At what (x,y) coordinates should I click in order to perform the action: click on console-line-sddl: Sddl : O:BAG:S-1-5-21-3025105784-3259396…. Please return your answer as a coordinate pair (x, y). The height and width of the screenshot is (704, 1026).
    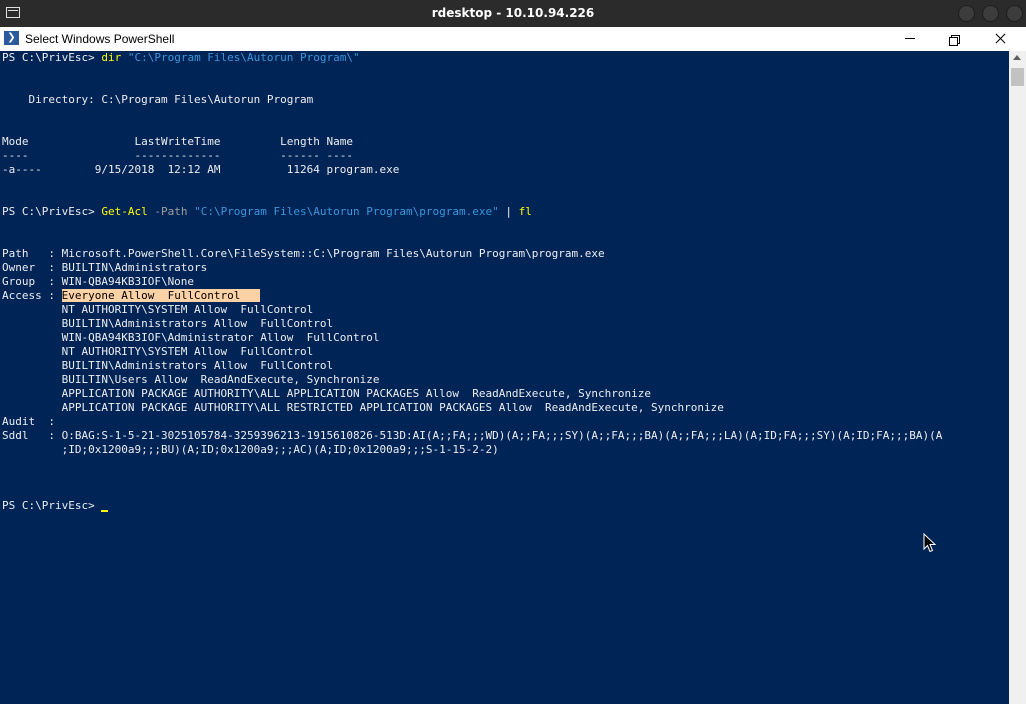
    Looking at the image, I should click on (472, 435).